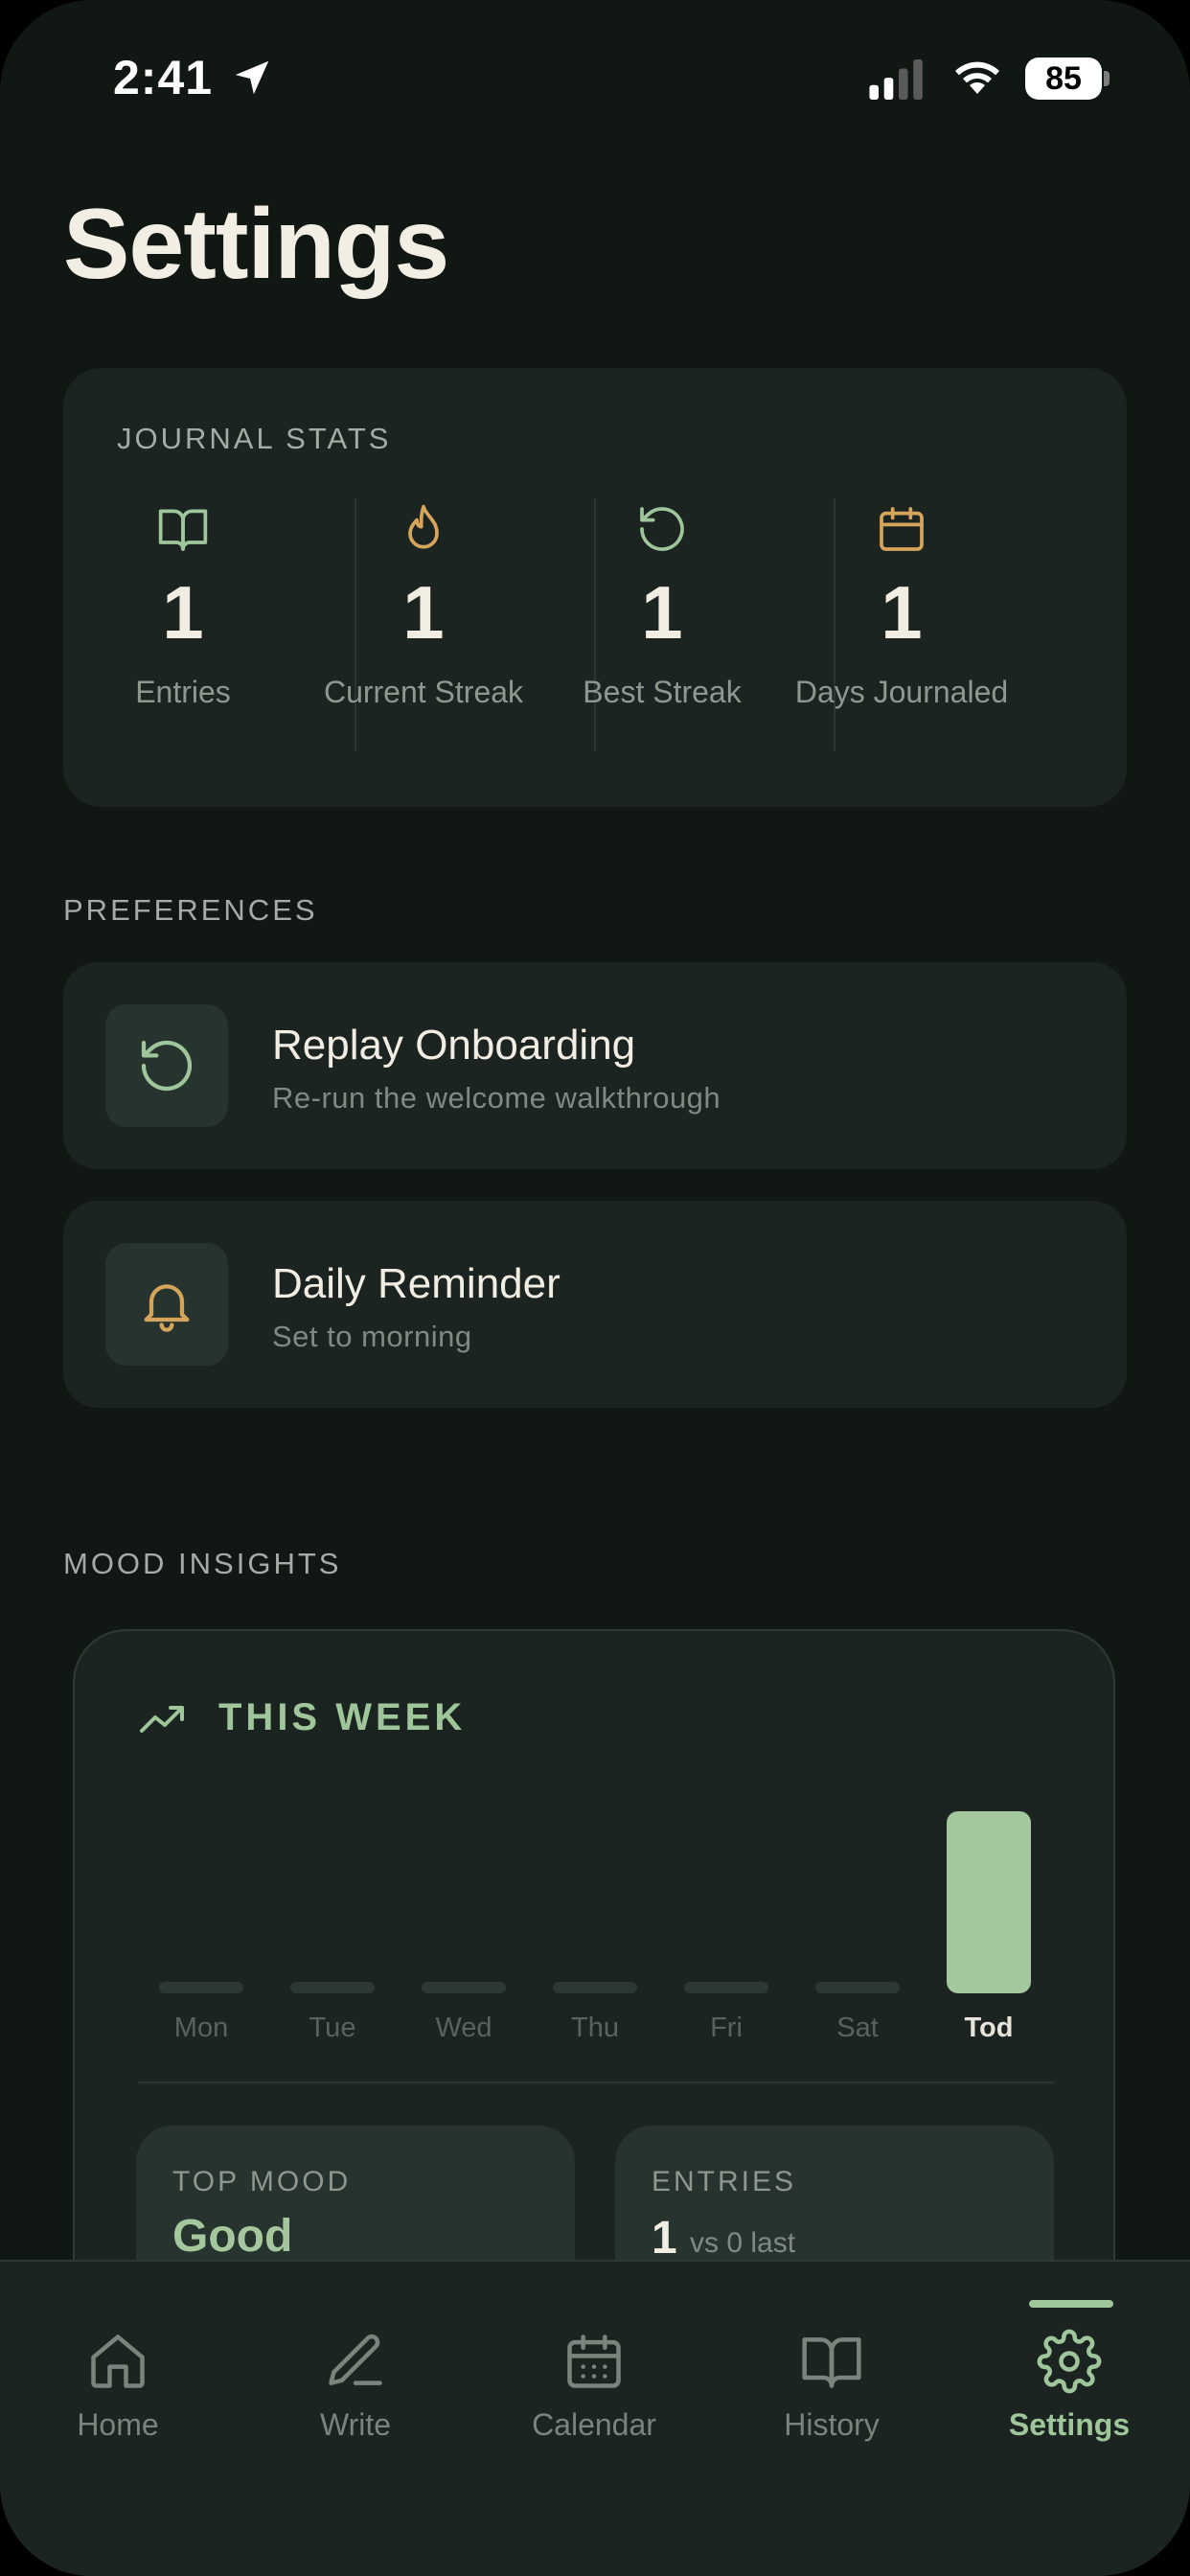 Image resolution: width=1190 pixels, height=2576 pixels. Describe the element at coordinates (233, 2236) in the screenshot. I see `top-mood-value: Good` at that location.